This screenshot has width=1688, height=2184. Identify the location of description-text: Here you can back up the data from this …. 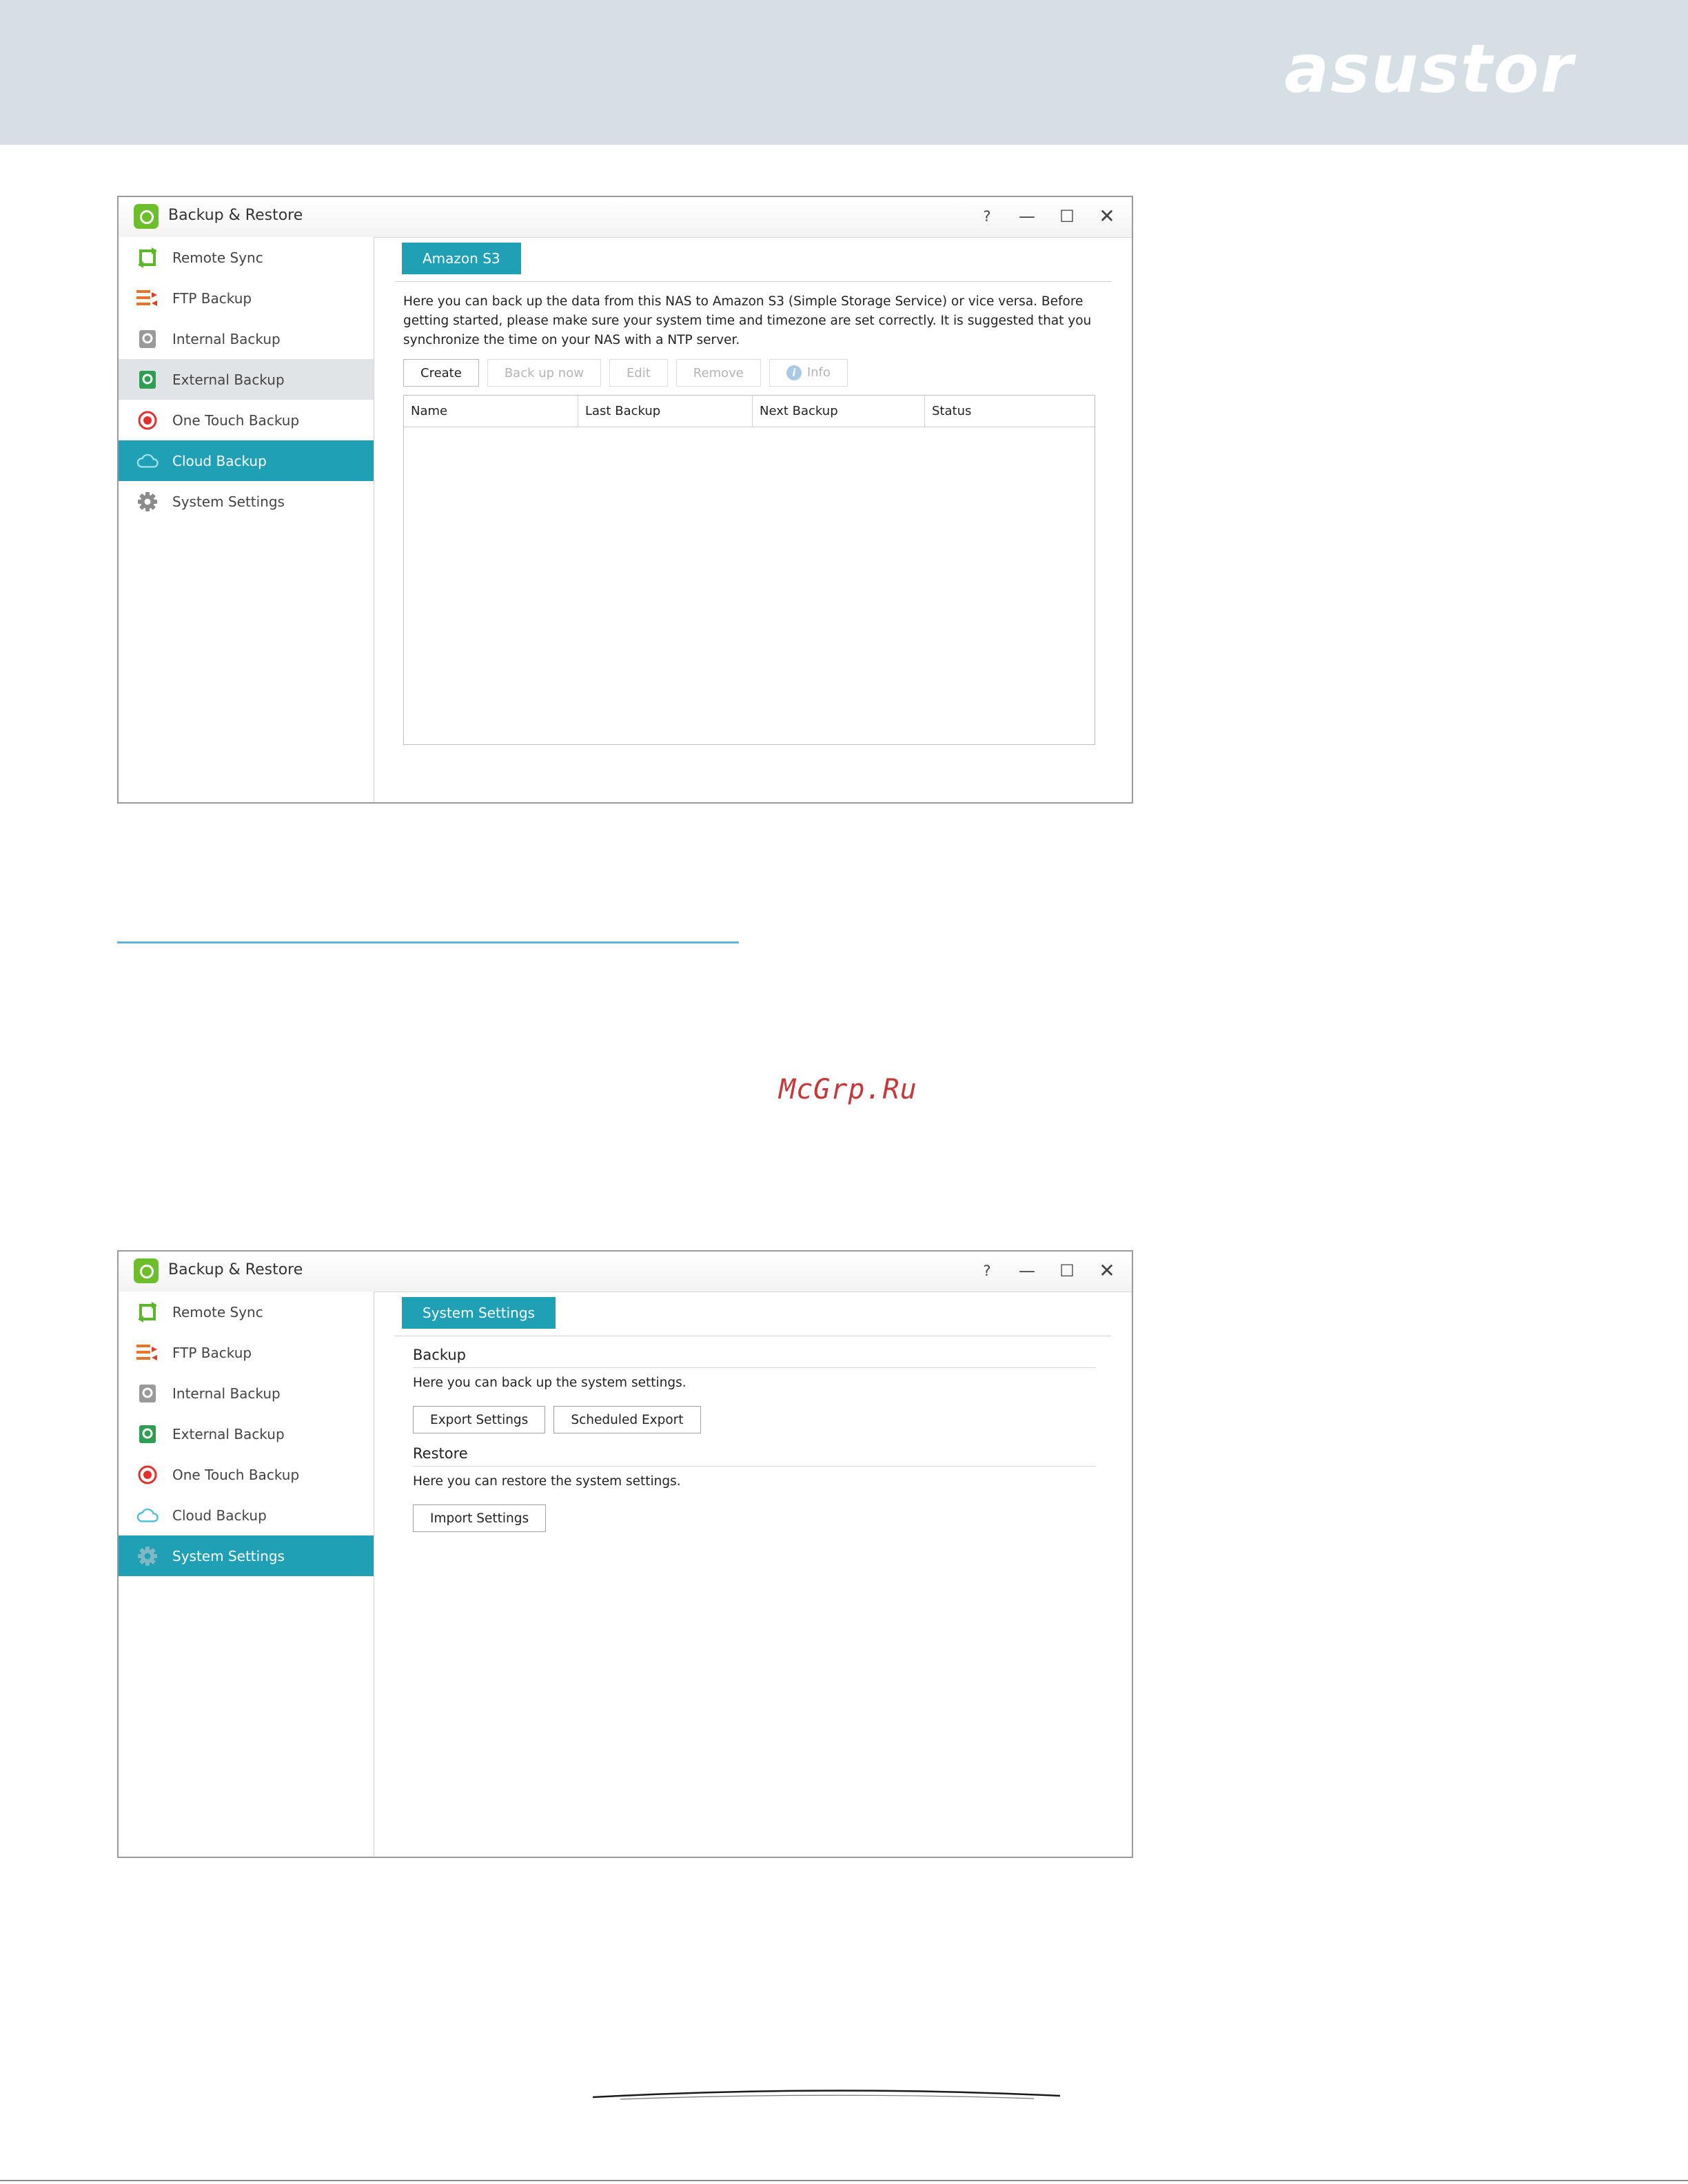
(747, 320).